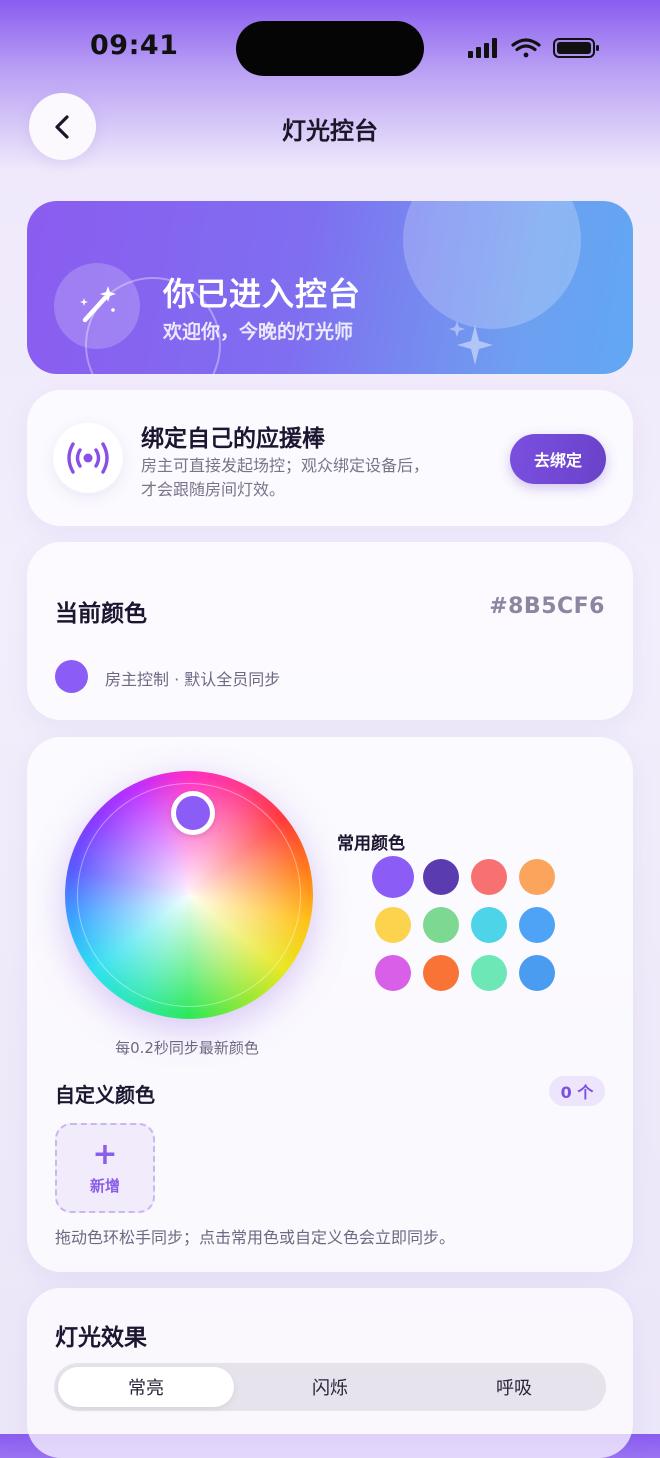  Describe the element at coordinates (468, 923) in the screenshot. I see `common-colors-grid` at that location.